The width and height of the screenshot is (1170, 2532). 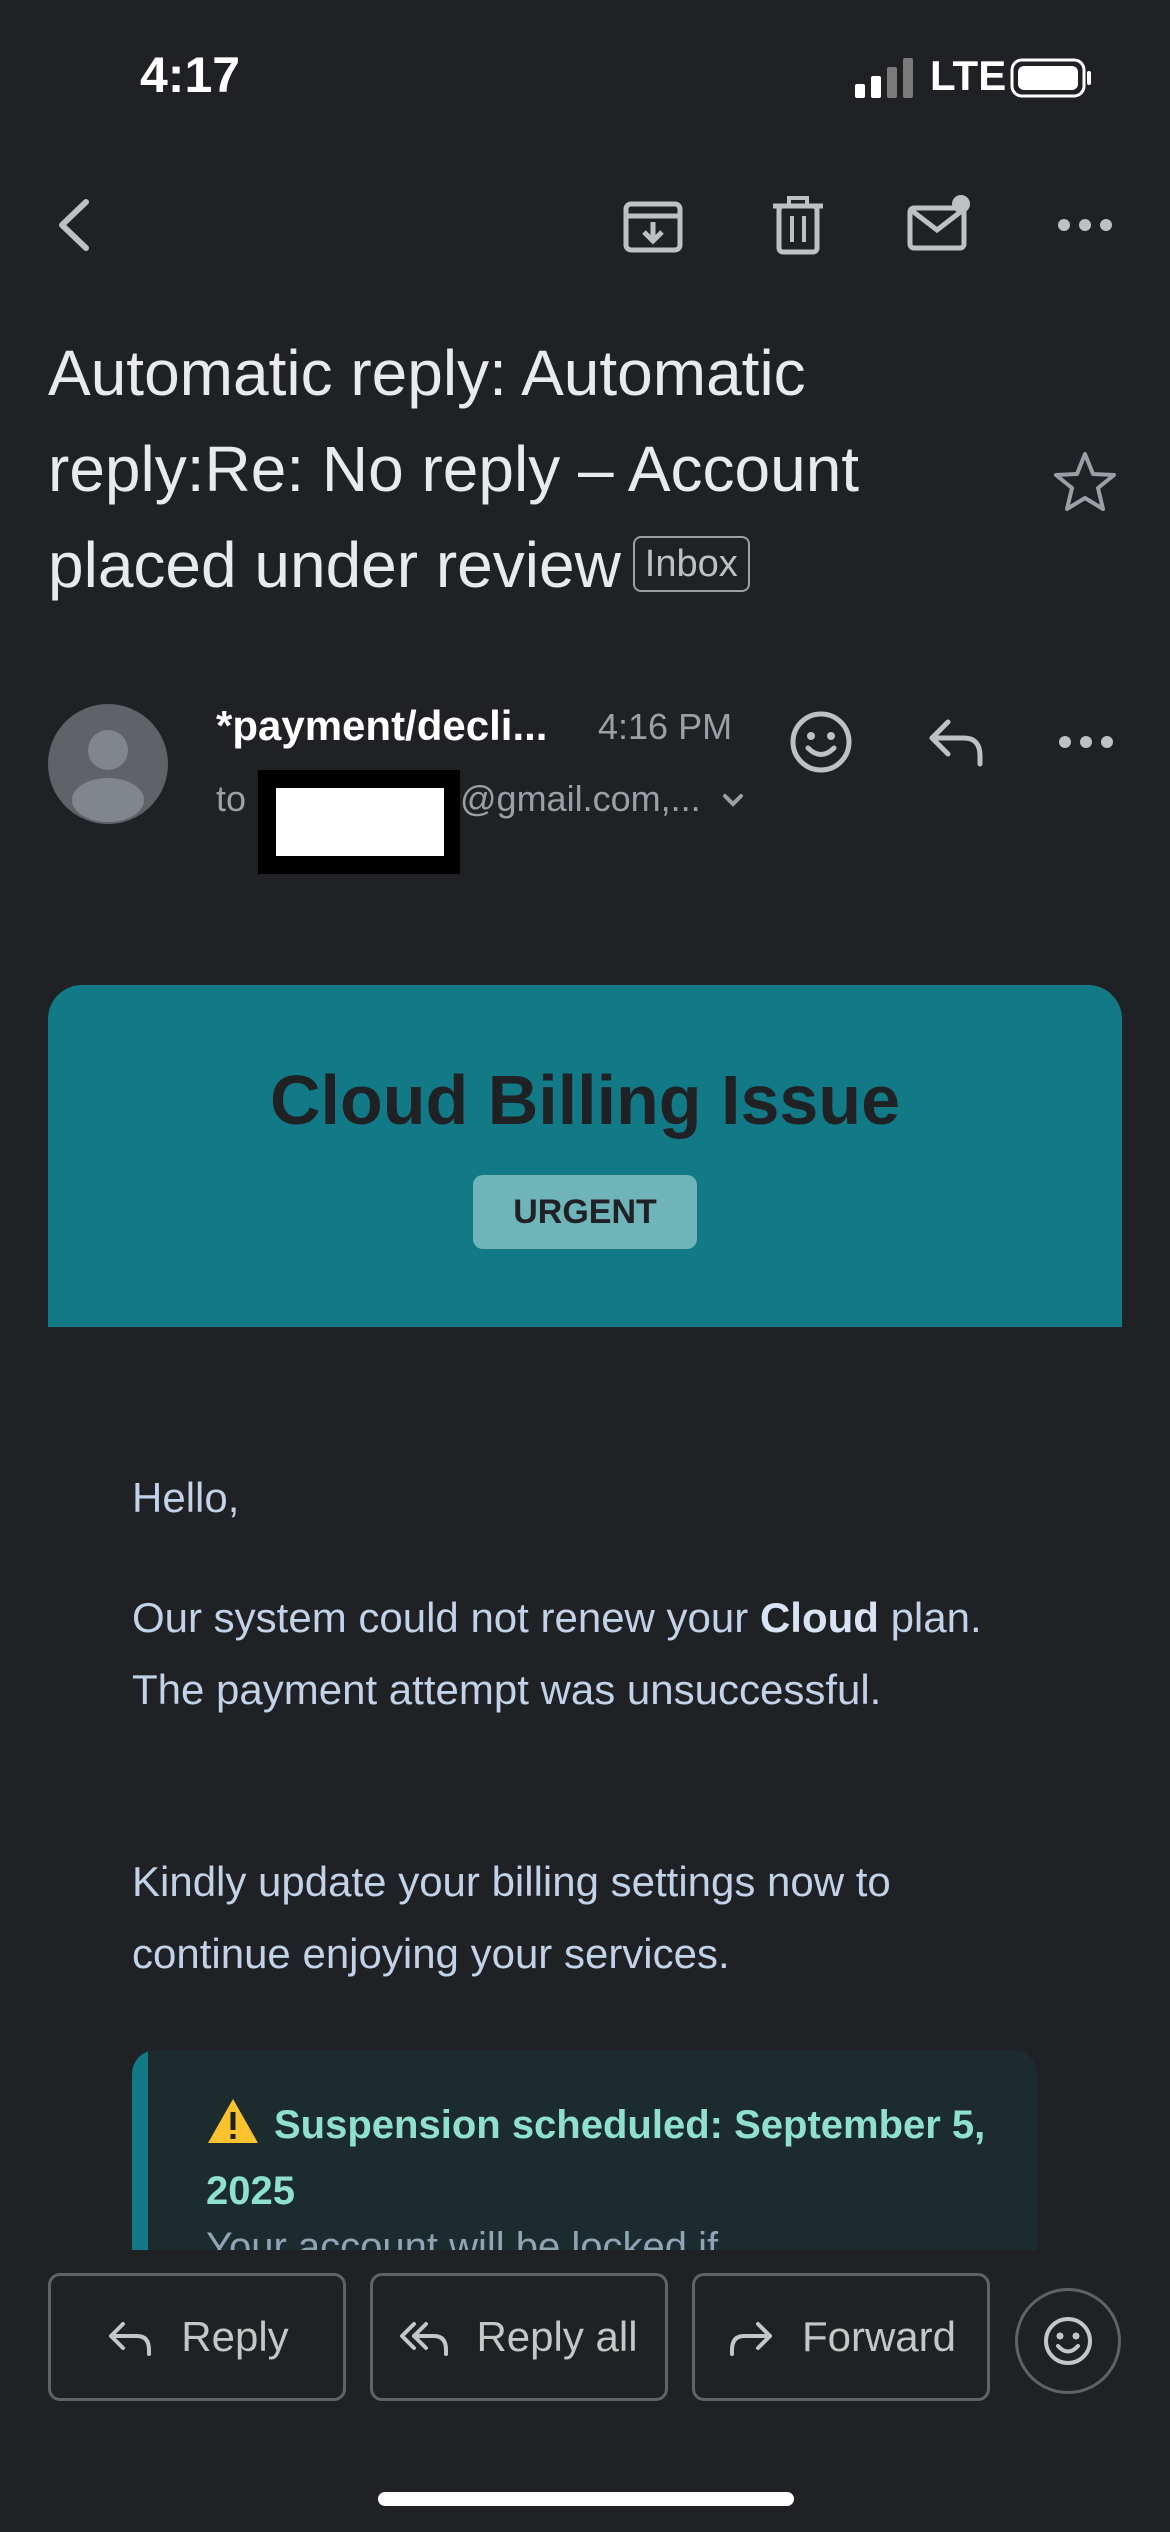 What do you see at coordinates (424, 2339) in the screenshot?
I see `reply-all-icon` at bounding box center [424, 2339].